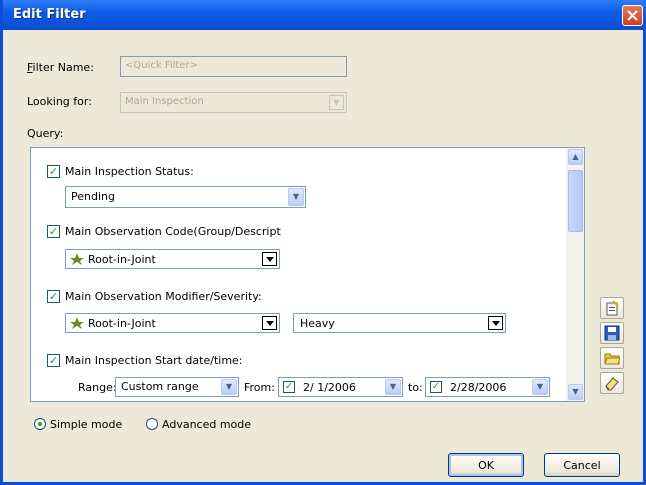  Describe the element at coordinates (575, 201) in the screenshot. I see `scroll-thumb` at that location.